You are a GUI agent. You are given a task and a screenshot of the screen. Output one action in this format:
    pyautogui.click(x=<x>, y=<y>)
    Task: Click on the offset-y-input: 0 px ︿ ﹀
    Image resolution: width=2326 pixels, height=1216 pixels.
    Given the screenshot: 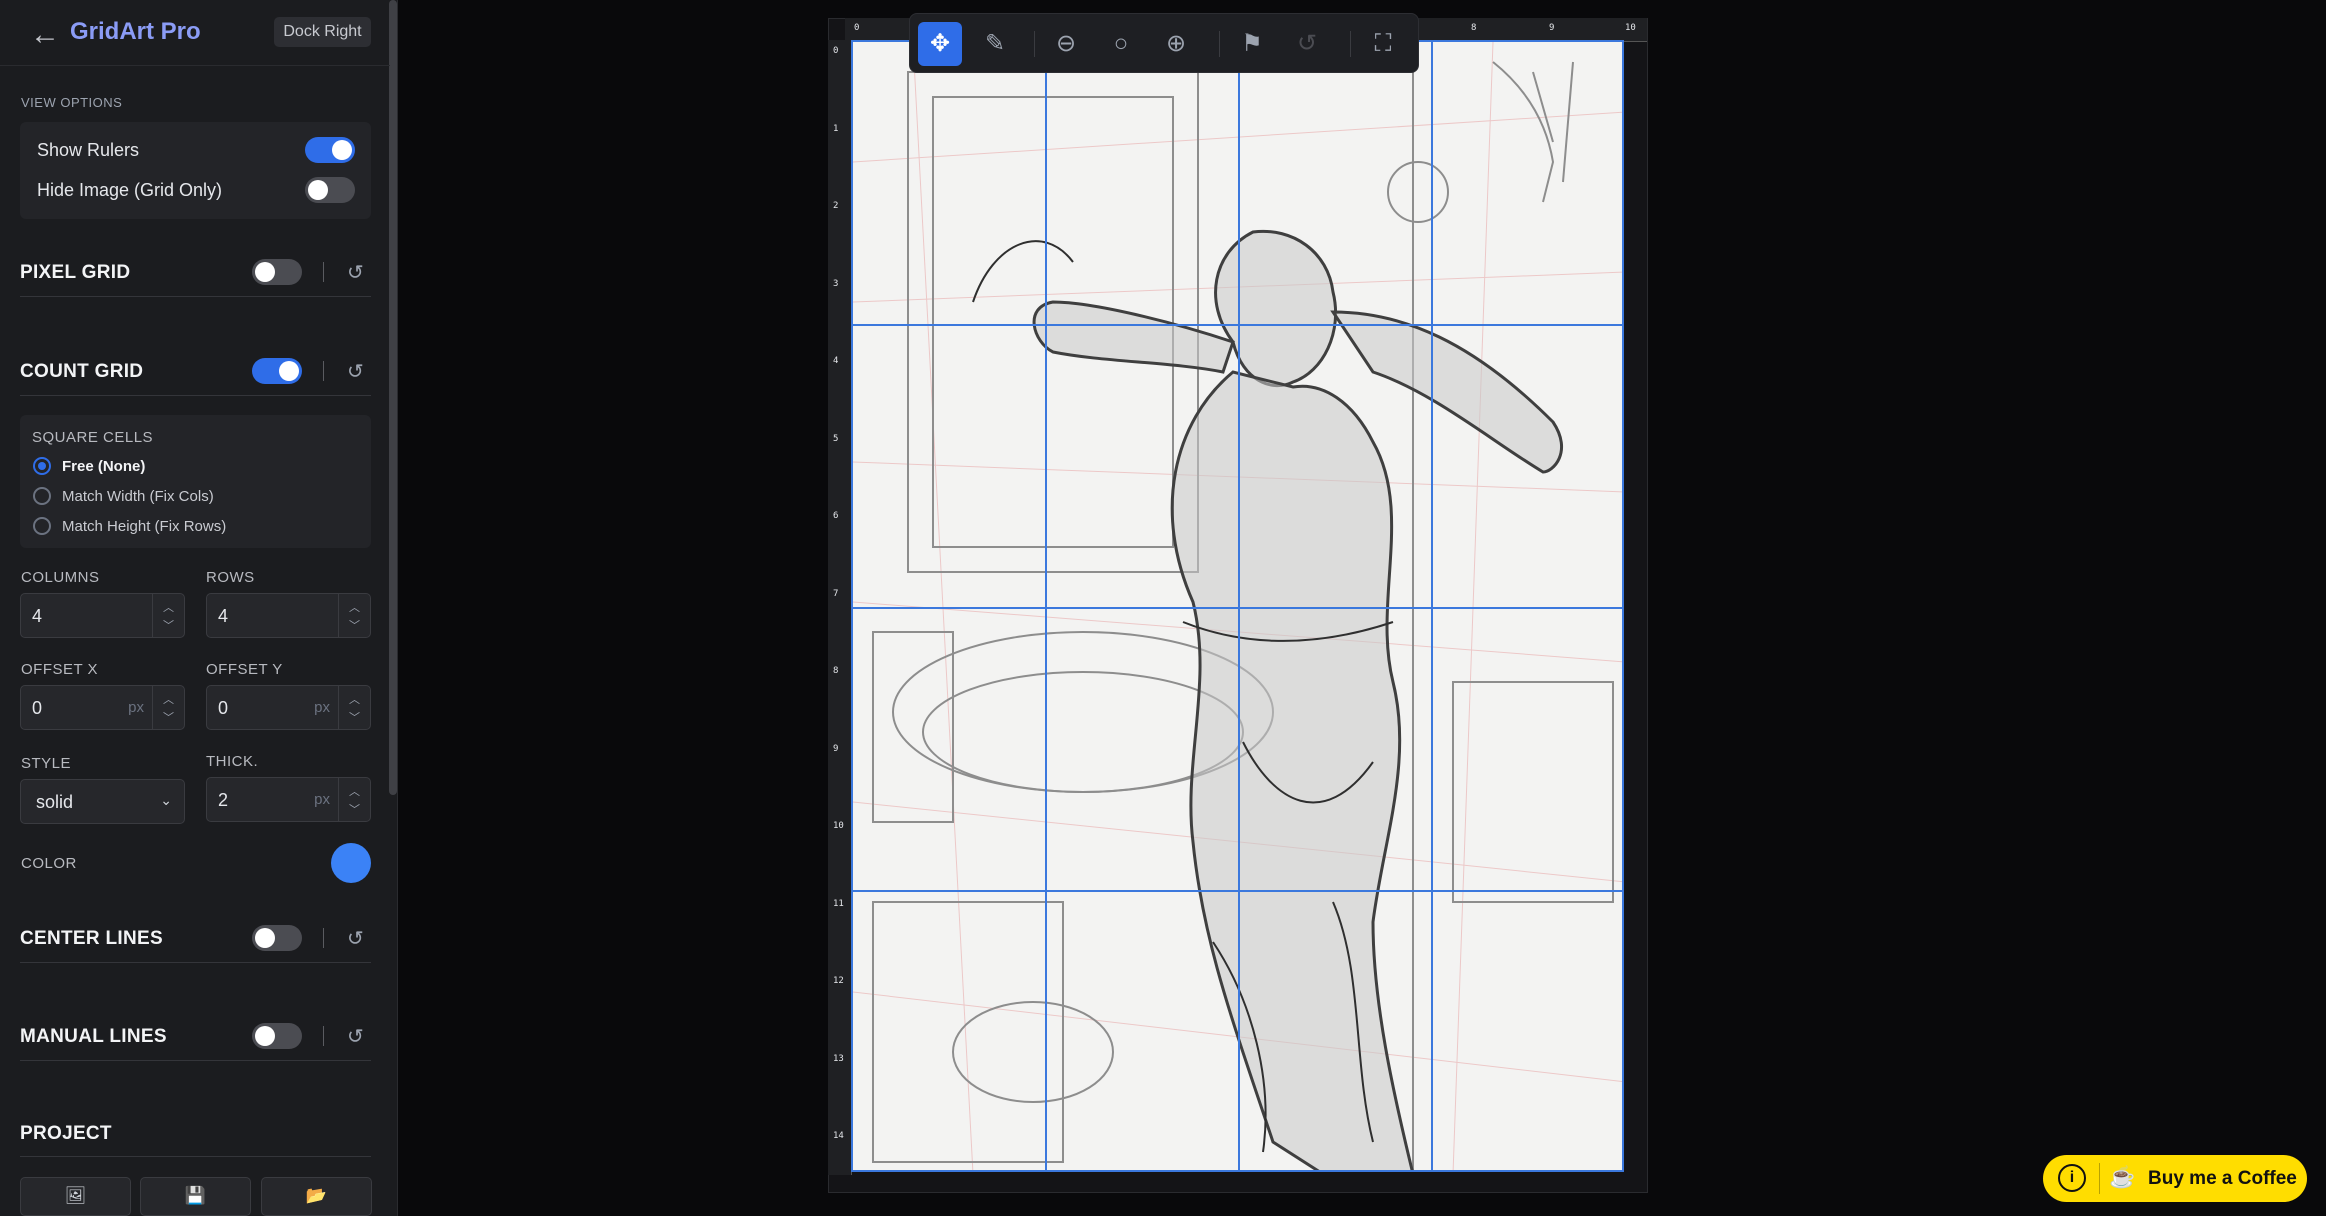 What is the action you would take?
    pyautogui.click(x=288, y=707)
    